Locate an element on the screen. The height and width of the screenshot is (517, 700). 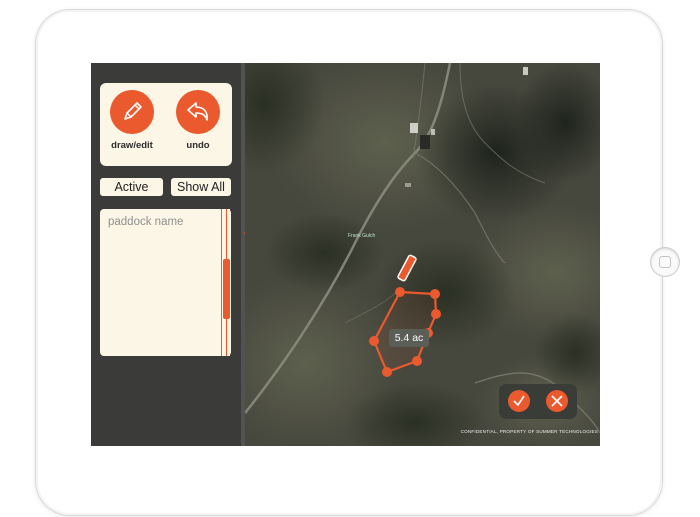
scrollbar-thumb is located at coordinates (226, 289).